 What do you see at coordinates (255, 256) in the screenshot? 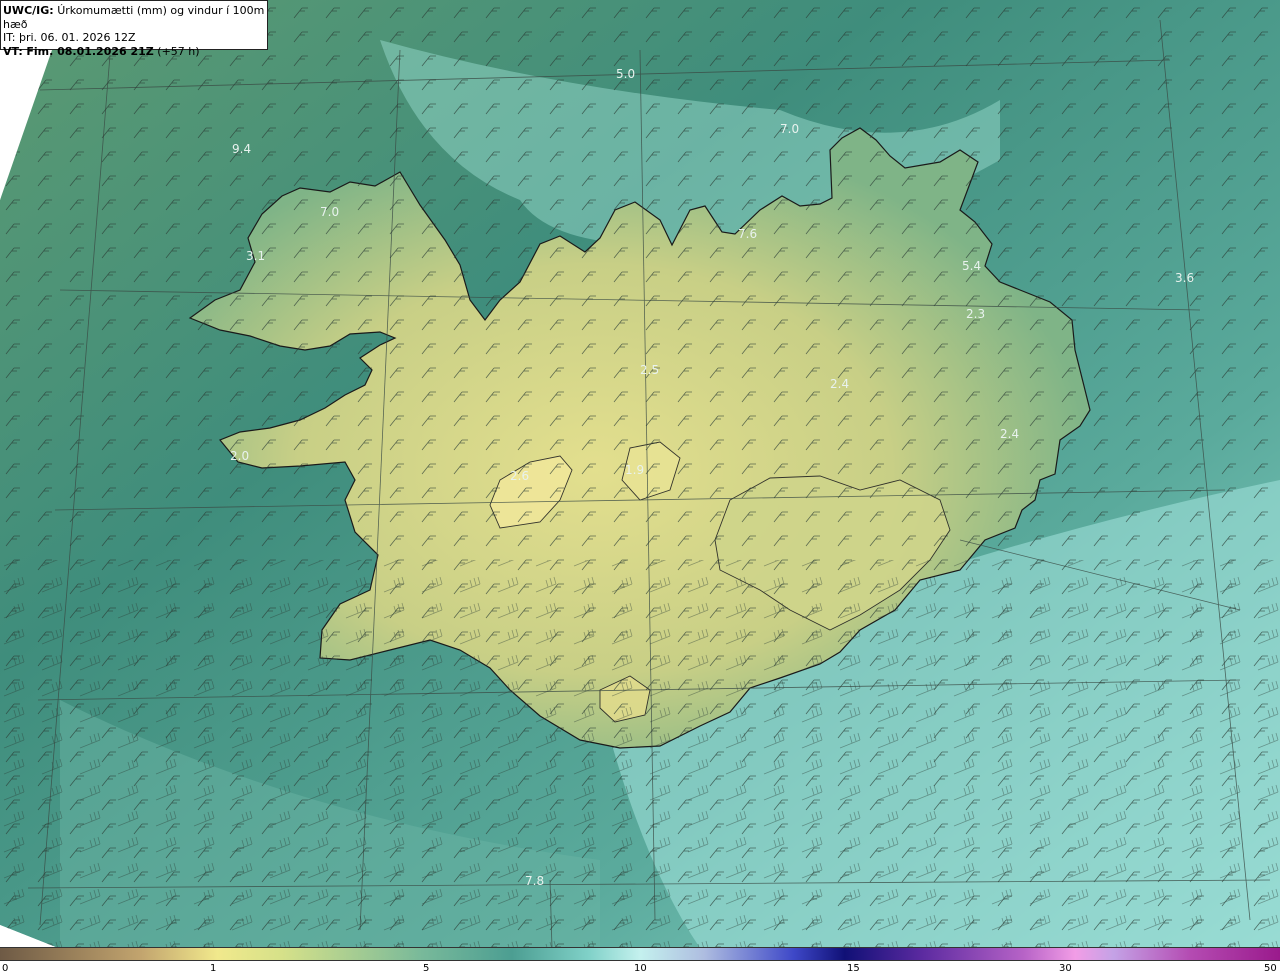
I see `map-label: 3.1` at bounding box center [255, 256].